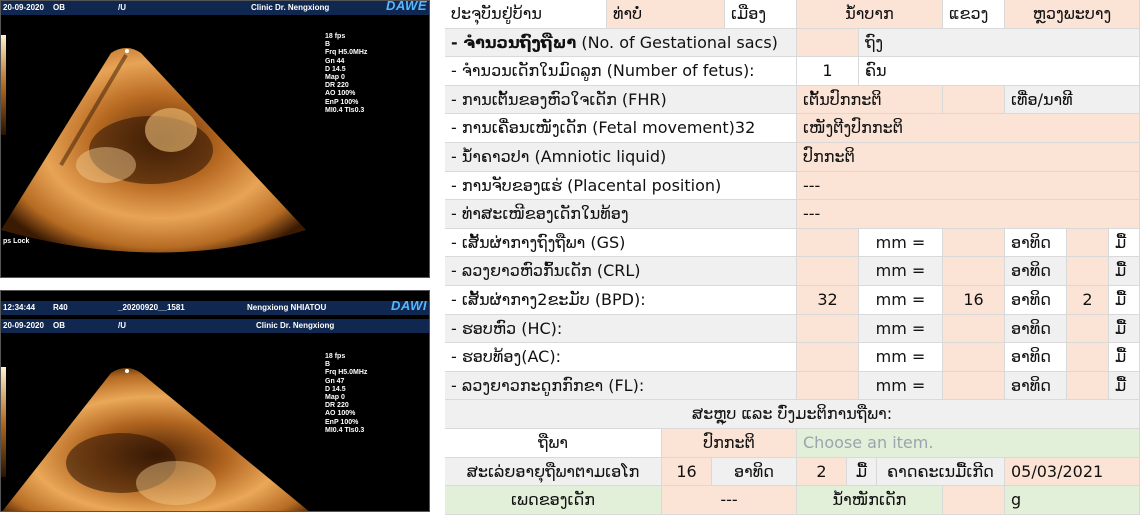 The image size is (1140, 515). Describe the element at coordinates (1088, 300) in the screenshot. I see `days-field: 2` at that location.